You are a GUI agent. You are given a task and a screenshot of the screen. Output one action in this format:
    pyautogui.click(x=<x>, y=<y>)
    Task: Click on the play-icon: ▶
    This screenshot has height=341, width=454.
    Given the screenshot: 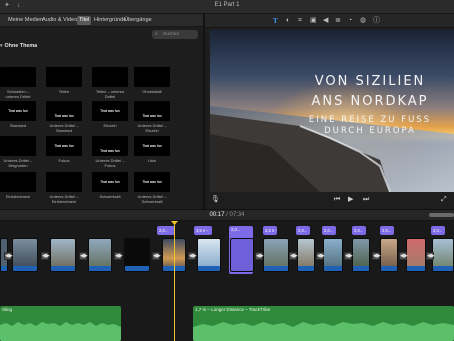 What is the action you would take?
    pyautogui.click(x=350, y=200)
    